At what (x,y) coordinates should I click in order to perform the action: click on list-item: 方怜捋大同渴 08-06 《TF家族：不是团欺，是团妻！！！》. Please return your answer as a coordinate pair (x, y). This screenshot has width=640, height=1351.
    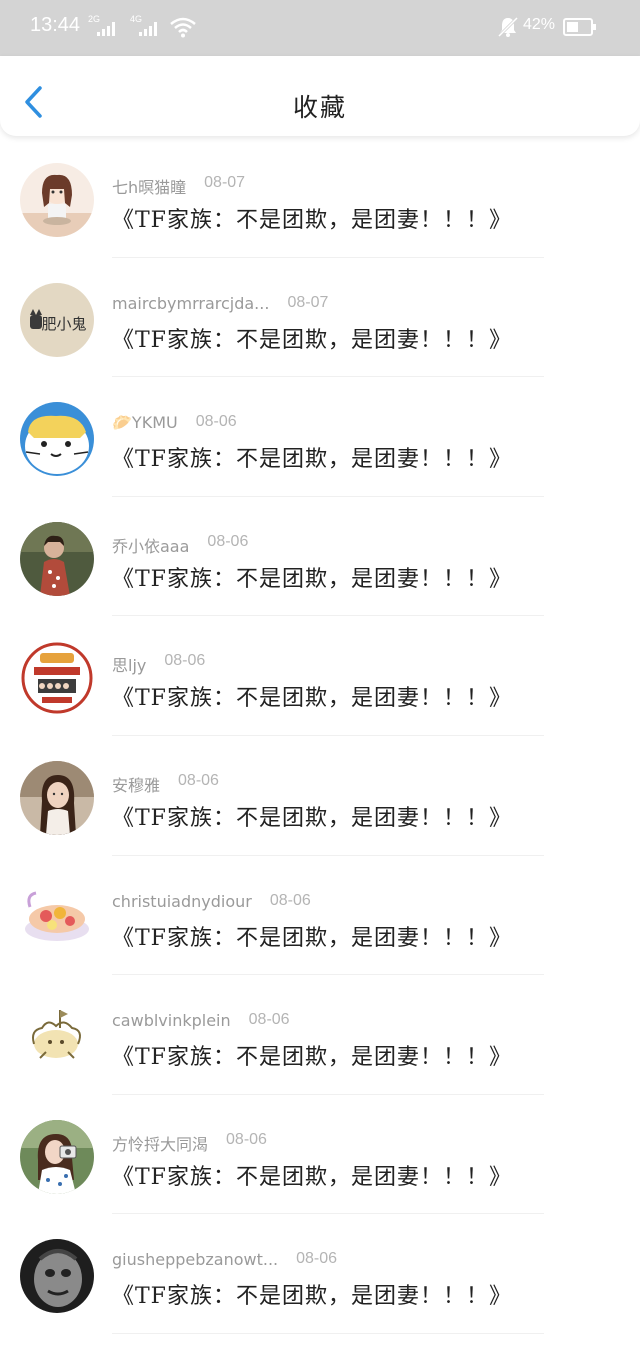
    Looking at the image, I should click on (320, 1155).